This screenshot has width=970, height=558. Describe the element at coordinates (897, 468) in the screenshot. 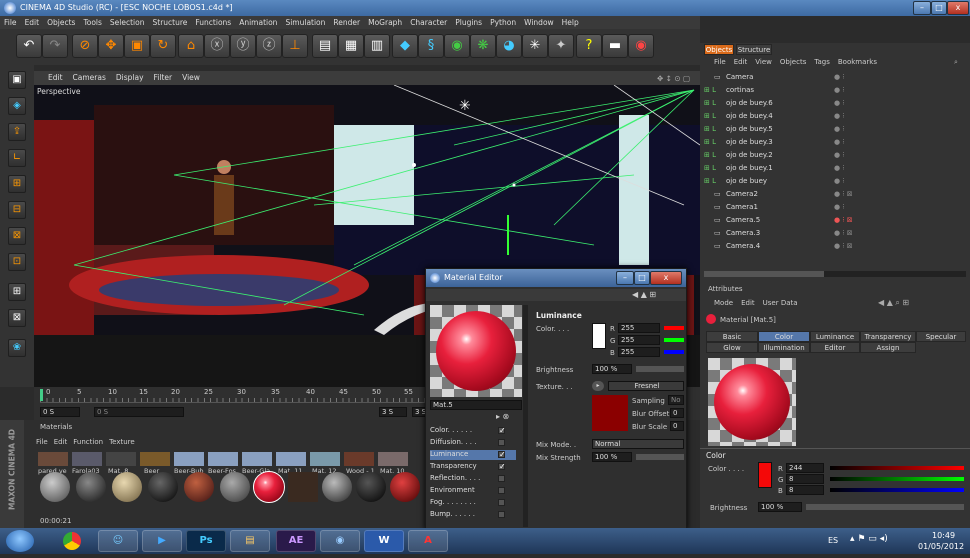

I see `red-slider` at that location.